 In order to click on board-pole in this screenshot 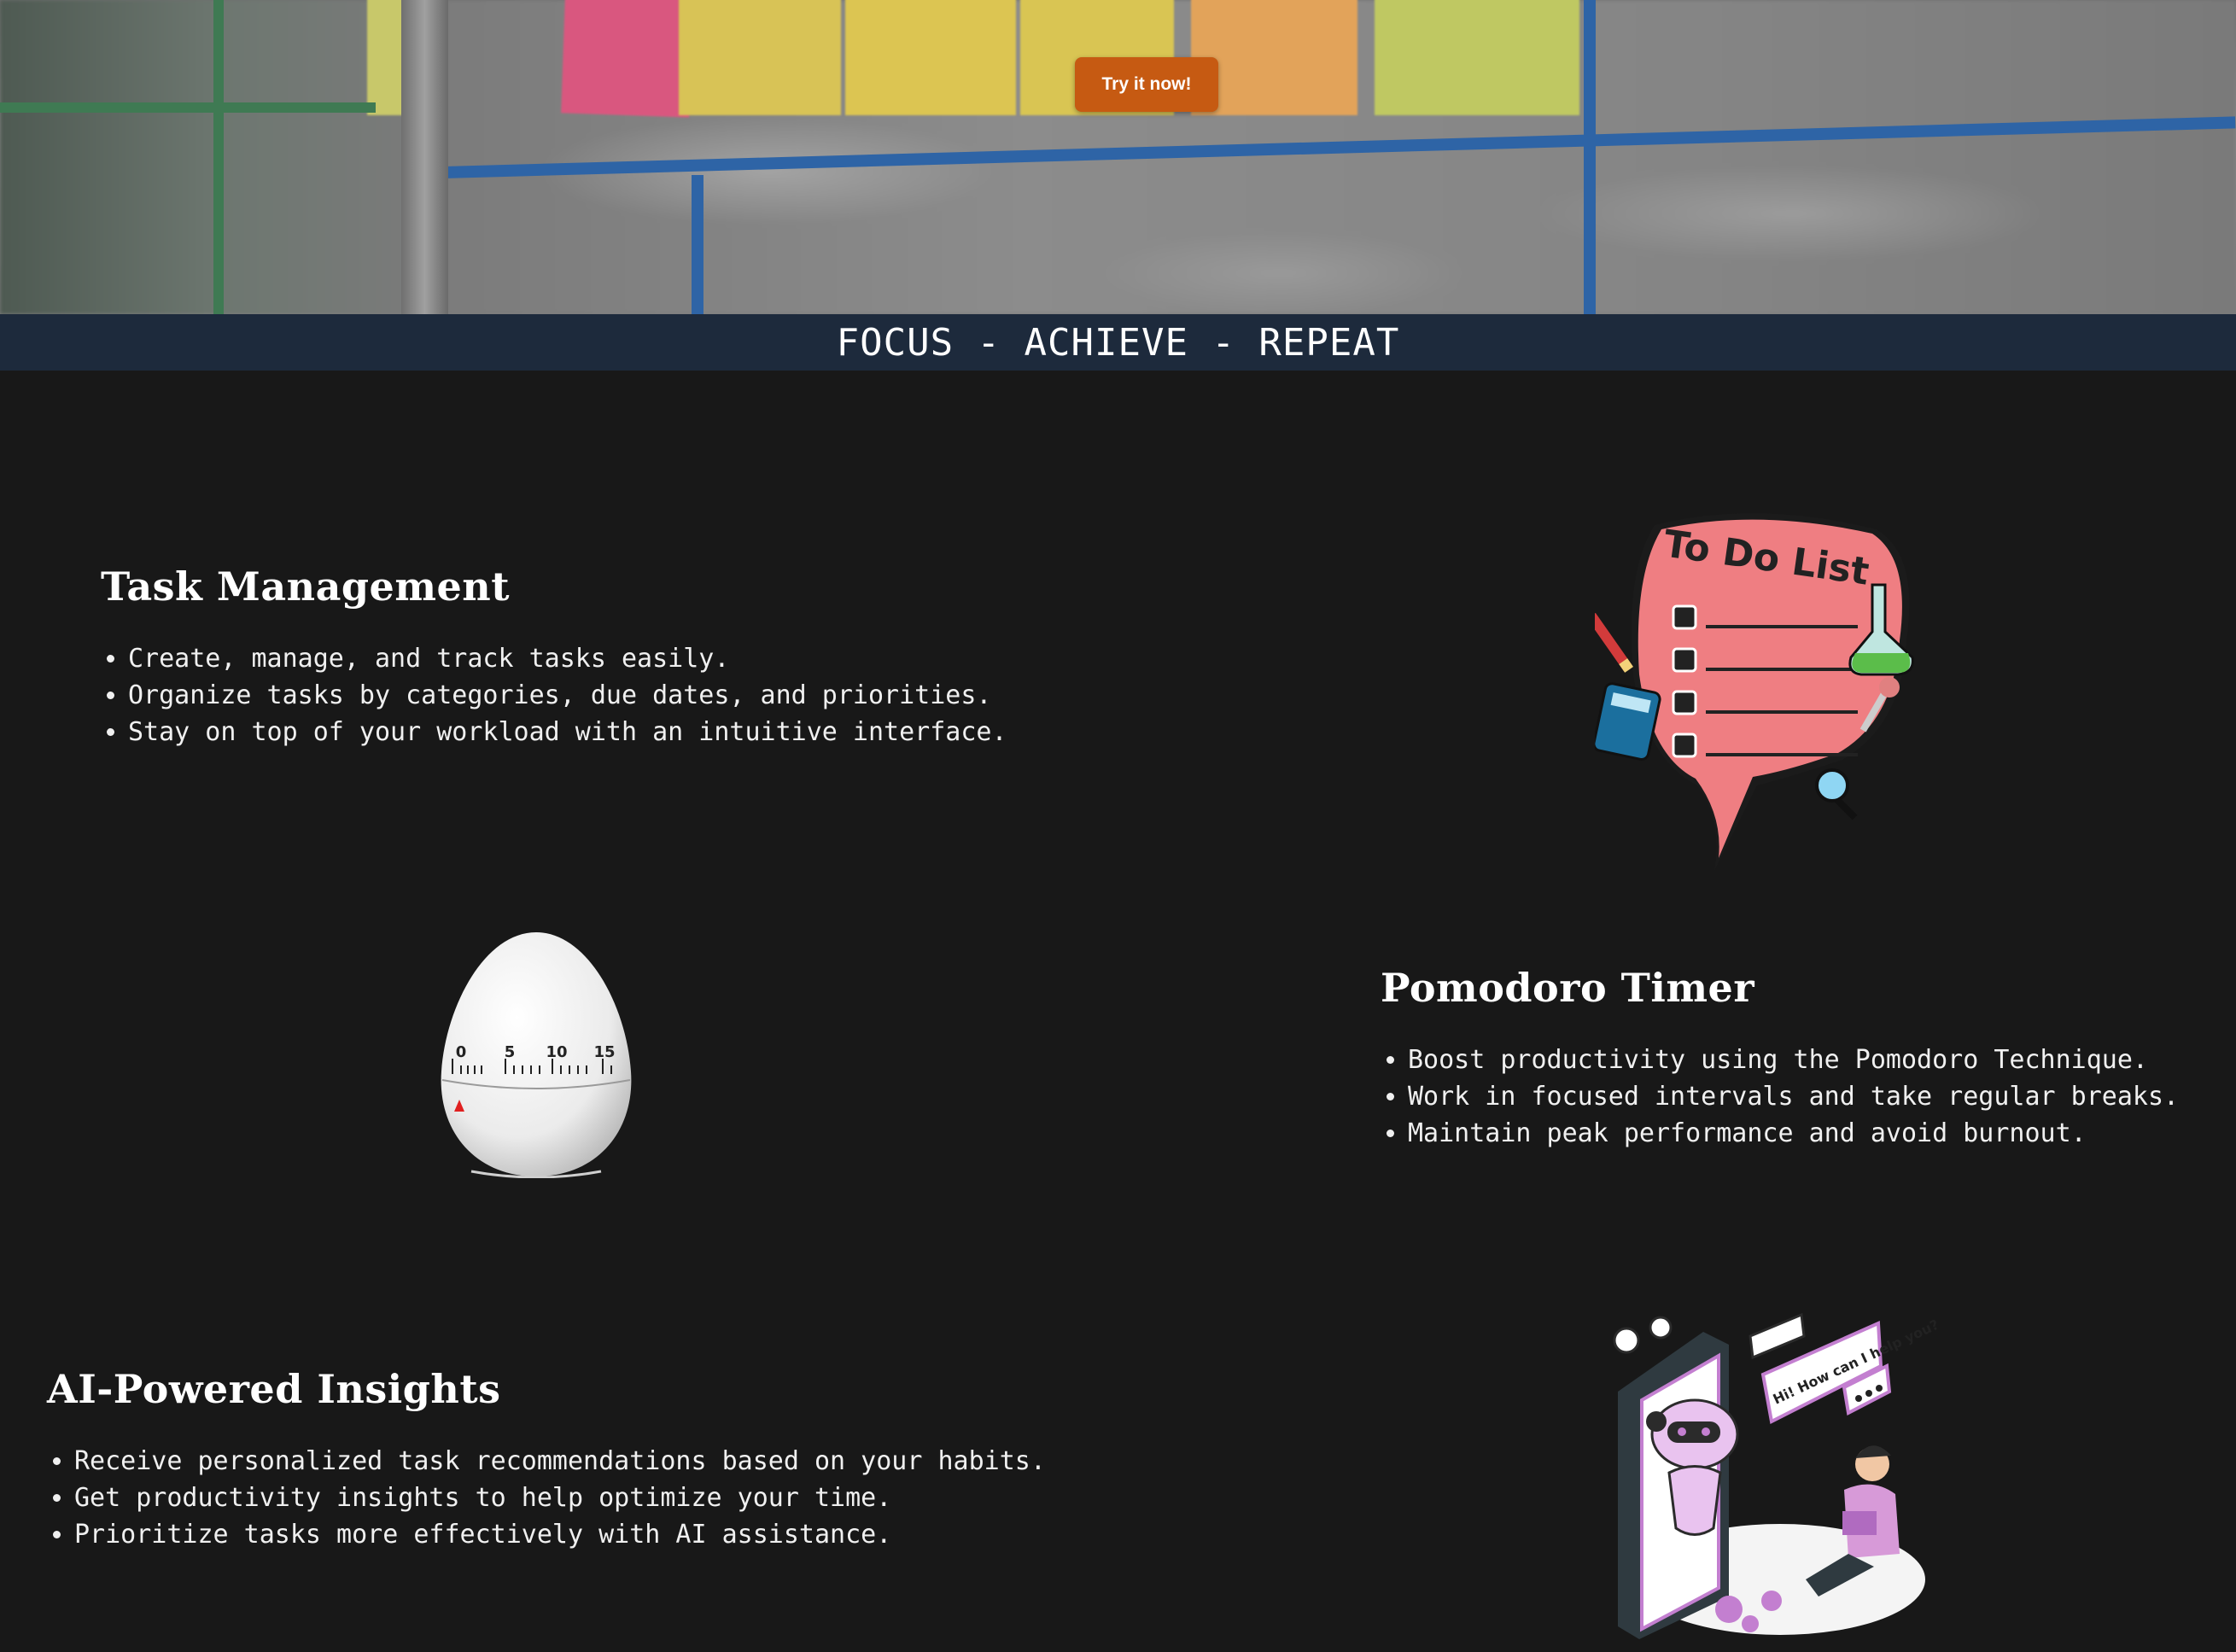, I will do `click(424, 157)`.